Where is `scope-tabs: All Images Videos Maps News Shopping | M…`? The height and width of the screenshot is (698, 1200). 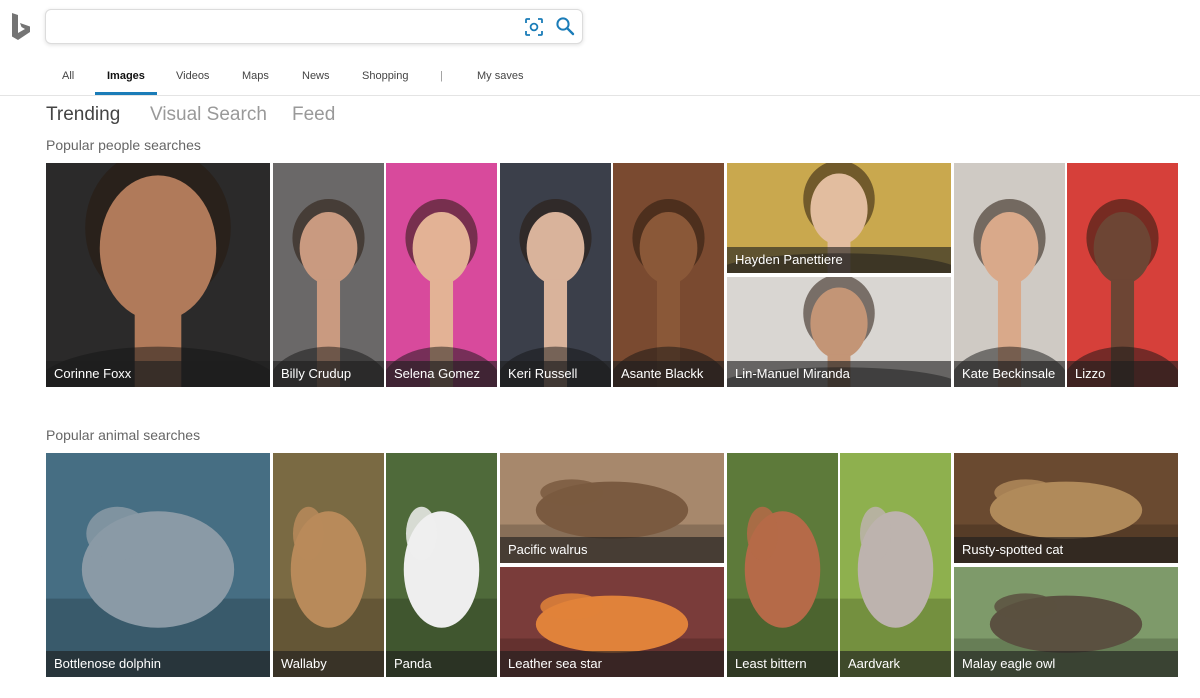
scope-tabs: All Images Videos Maps News Shopping | M… is located at coordinates (600, 77).